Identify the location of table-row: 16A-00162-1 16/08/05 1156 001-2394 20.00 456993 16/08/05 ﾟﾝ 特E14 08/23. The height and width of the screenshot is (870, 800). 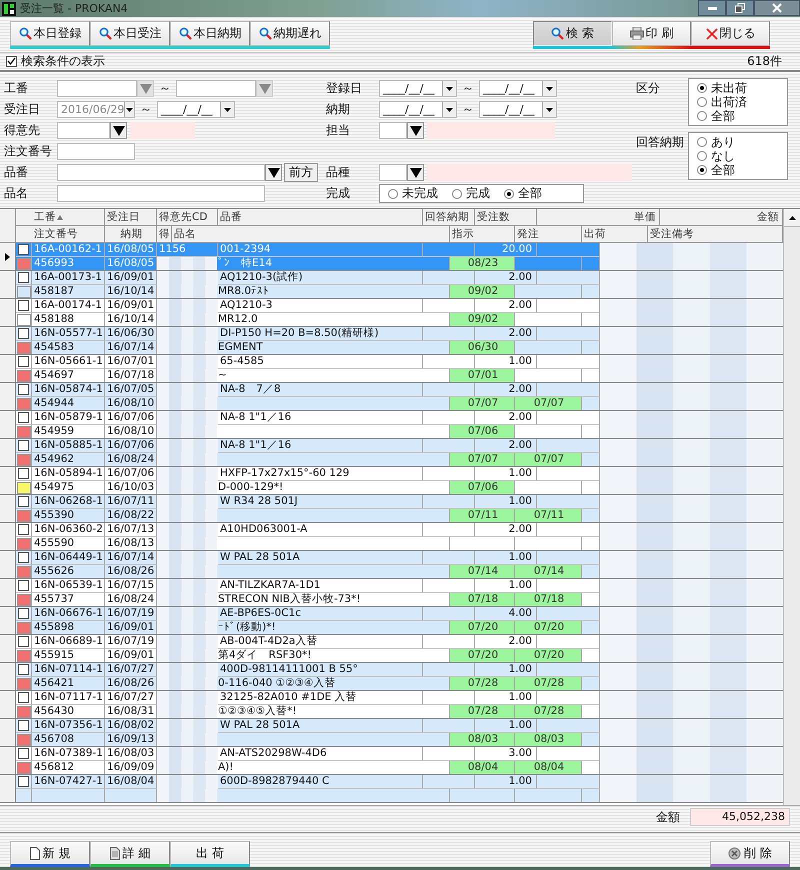
(391, 257).